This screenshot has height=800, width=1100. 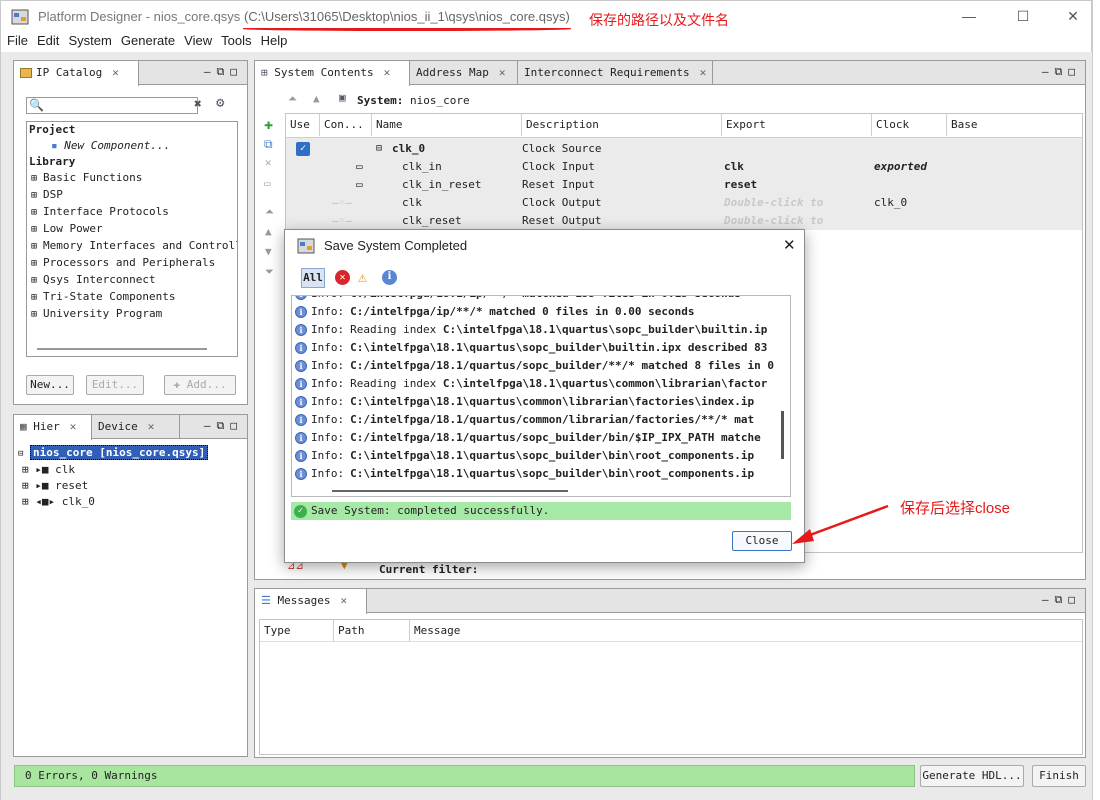 I want to click on col-base: Base, so click(x=997, y=125).